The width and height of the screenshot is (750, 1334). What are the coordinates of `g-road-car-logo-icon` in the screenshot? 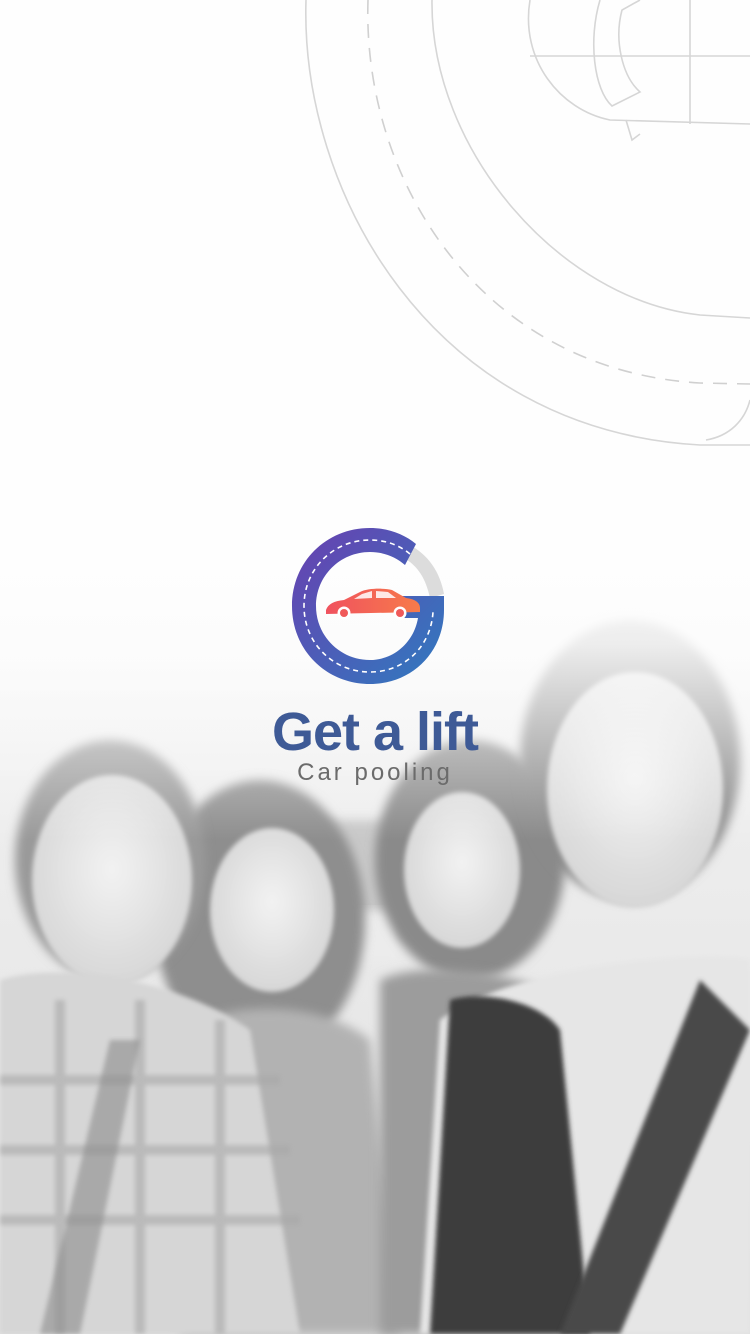 It's located at (368, 606).